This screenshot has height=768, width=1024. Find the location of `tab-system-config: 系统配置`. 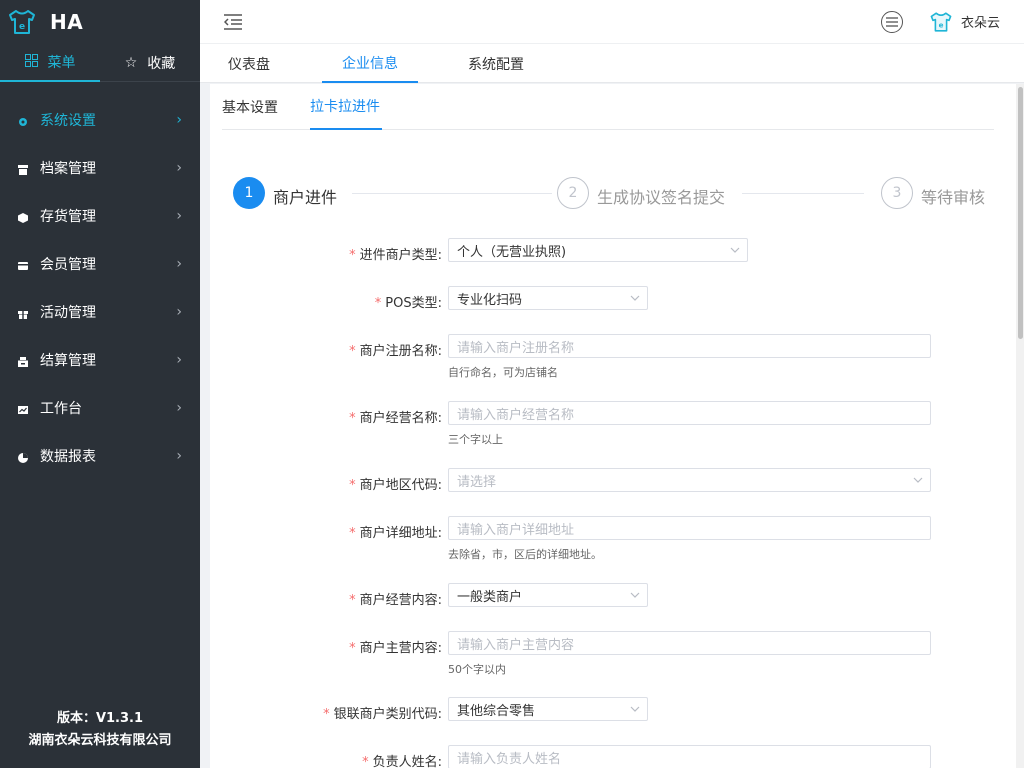

tab-system-config: 系统配置 is located at coordinates (496, 63).